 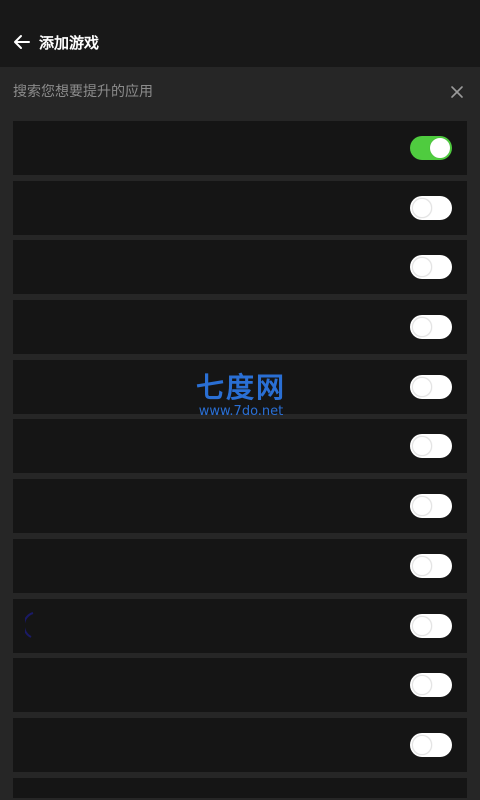 What do you see at coordinates (69, 43) in the screenshot?
I see `page-title: 添加游戏` at bounding box center [69, 43].